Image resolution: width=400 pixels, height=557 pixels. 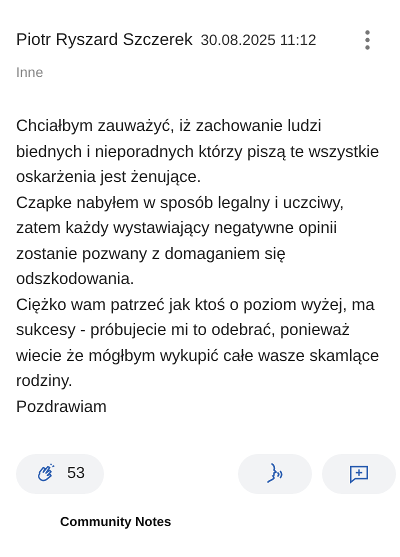 What do you see at coordinates (181, 241) in the screenshot?
I see `post-paragraph: Czapke nabyłem w sposób legalny i uczciwy, zatem każdy wystawiający negatywne opinii zostanie pozwany z domaganiem się odszkodowania.` at bounding box center [181, 241].